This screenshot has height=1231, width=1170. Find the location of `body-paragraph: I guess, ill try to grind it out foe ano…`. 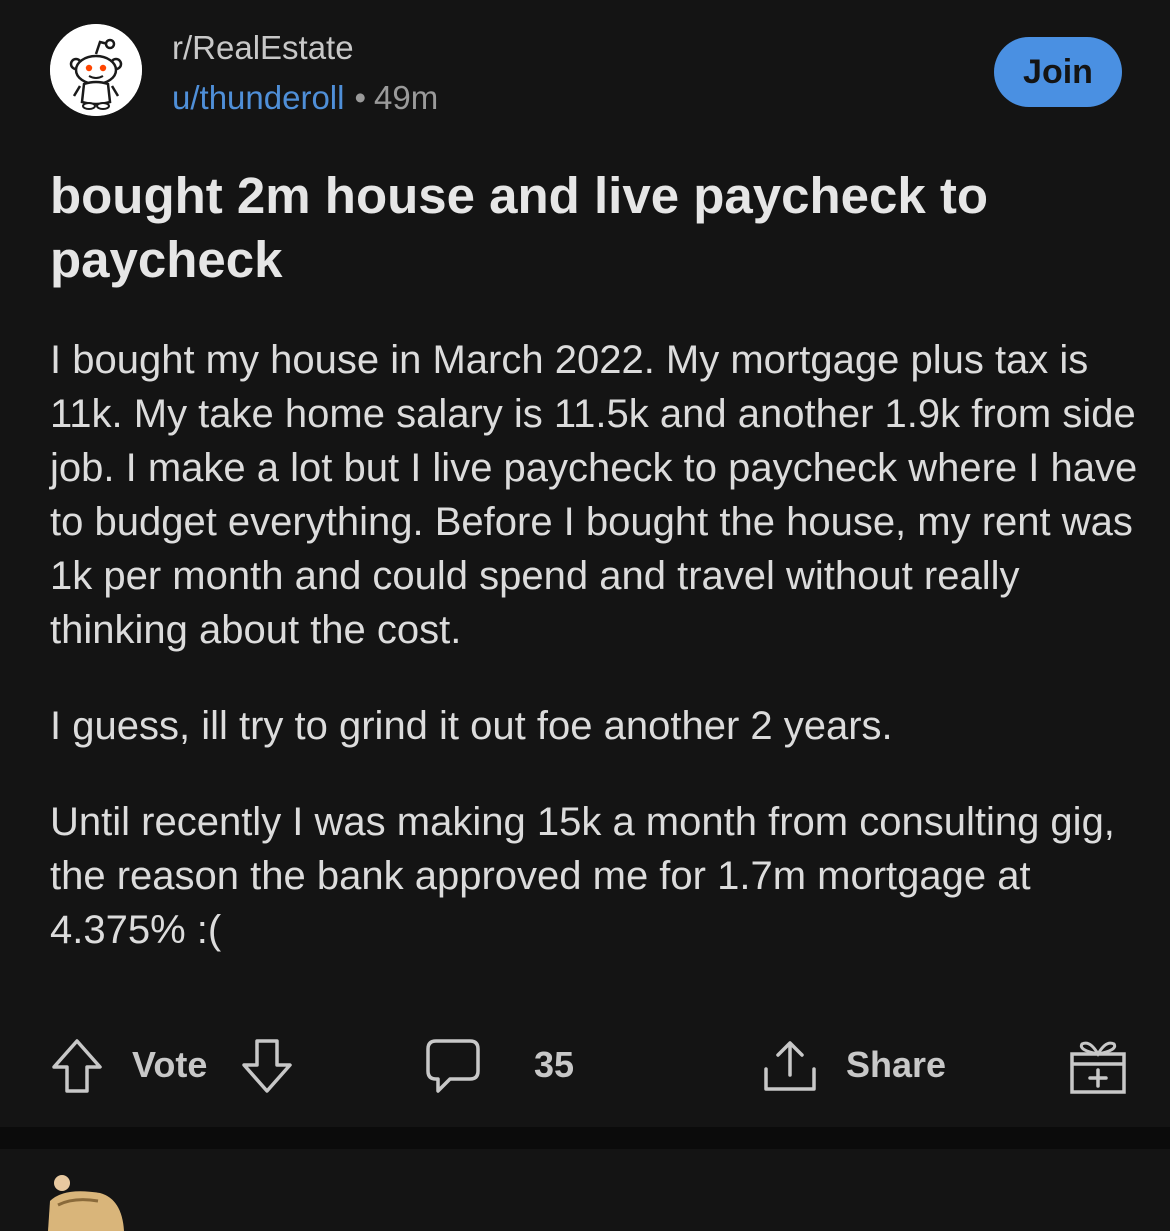

body-paragraph: I guess, ill try to grind it out foe ano… is located at coordinates (471, 726).